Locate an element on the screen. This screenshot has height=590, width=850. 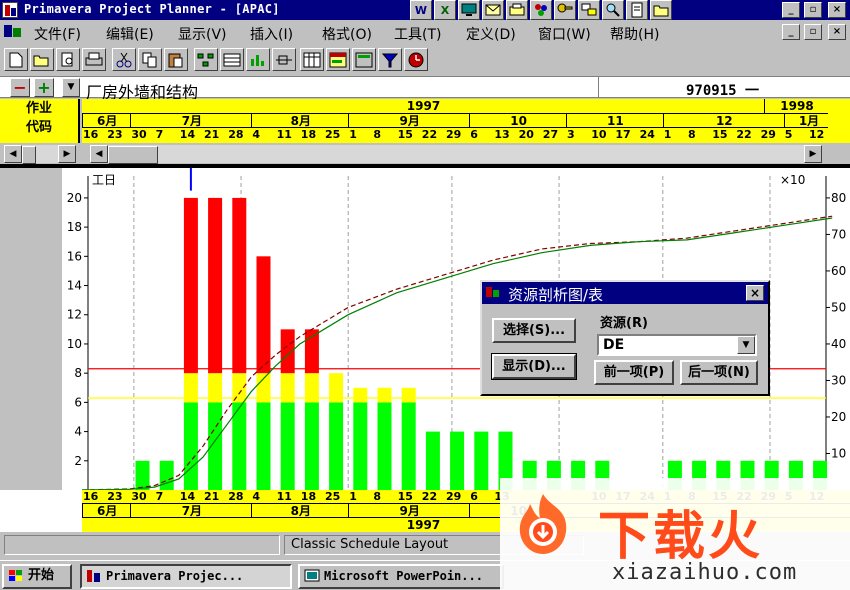
left-scroll-track is located at coordinates (40, 154).